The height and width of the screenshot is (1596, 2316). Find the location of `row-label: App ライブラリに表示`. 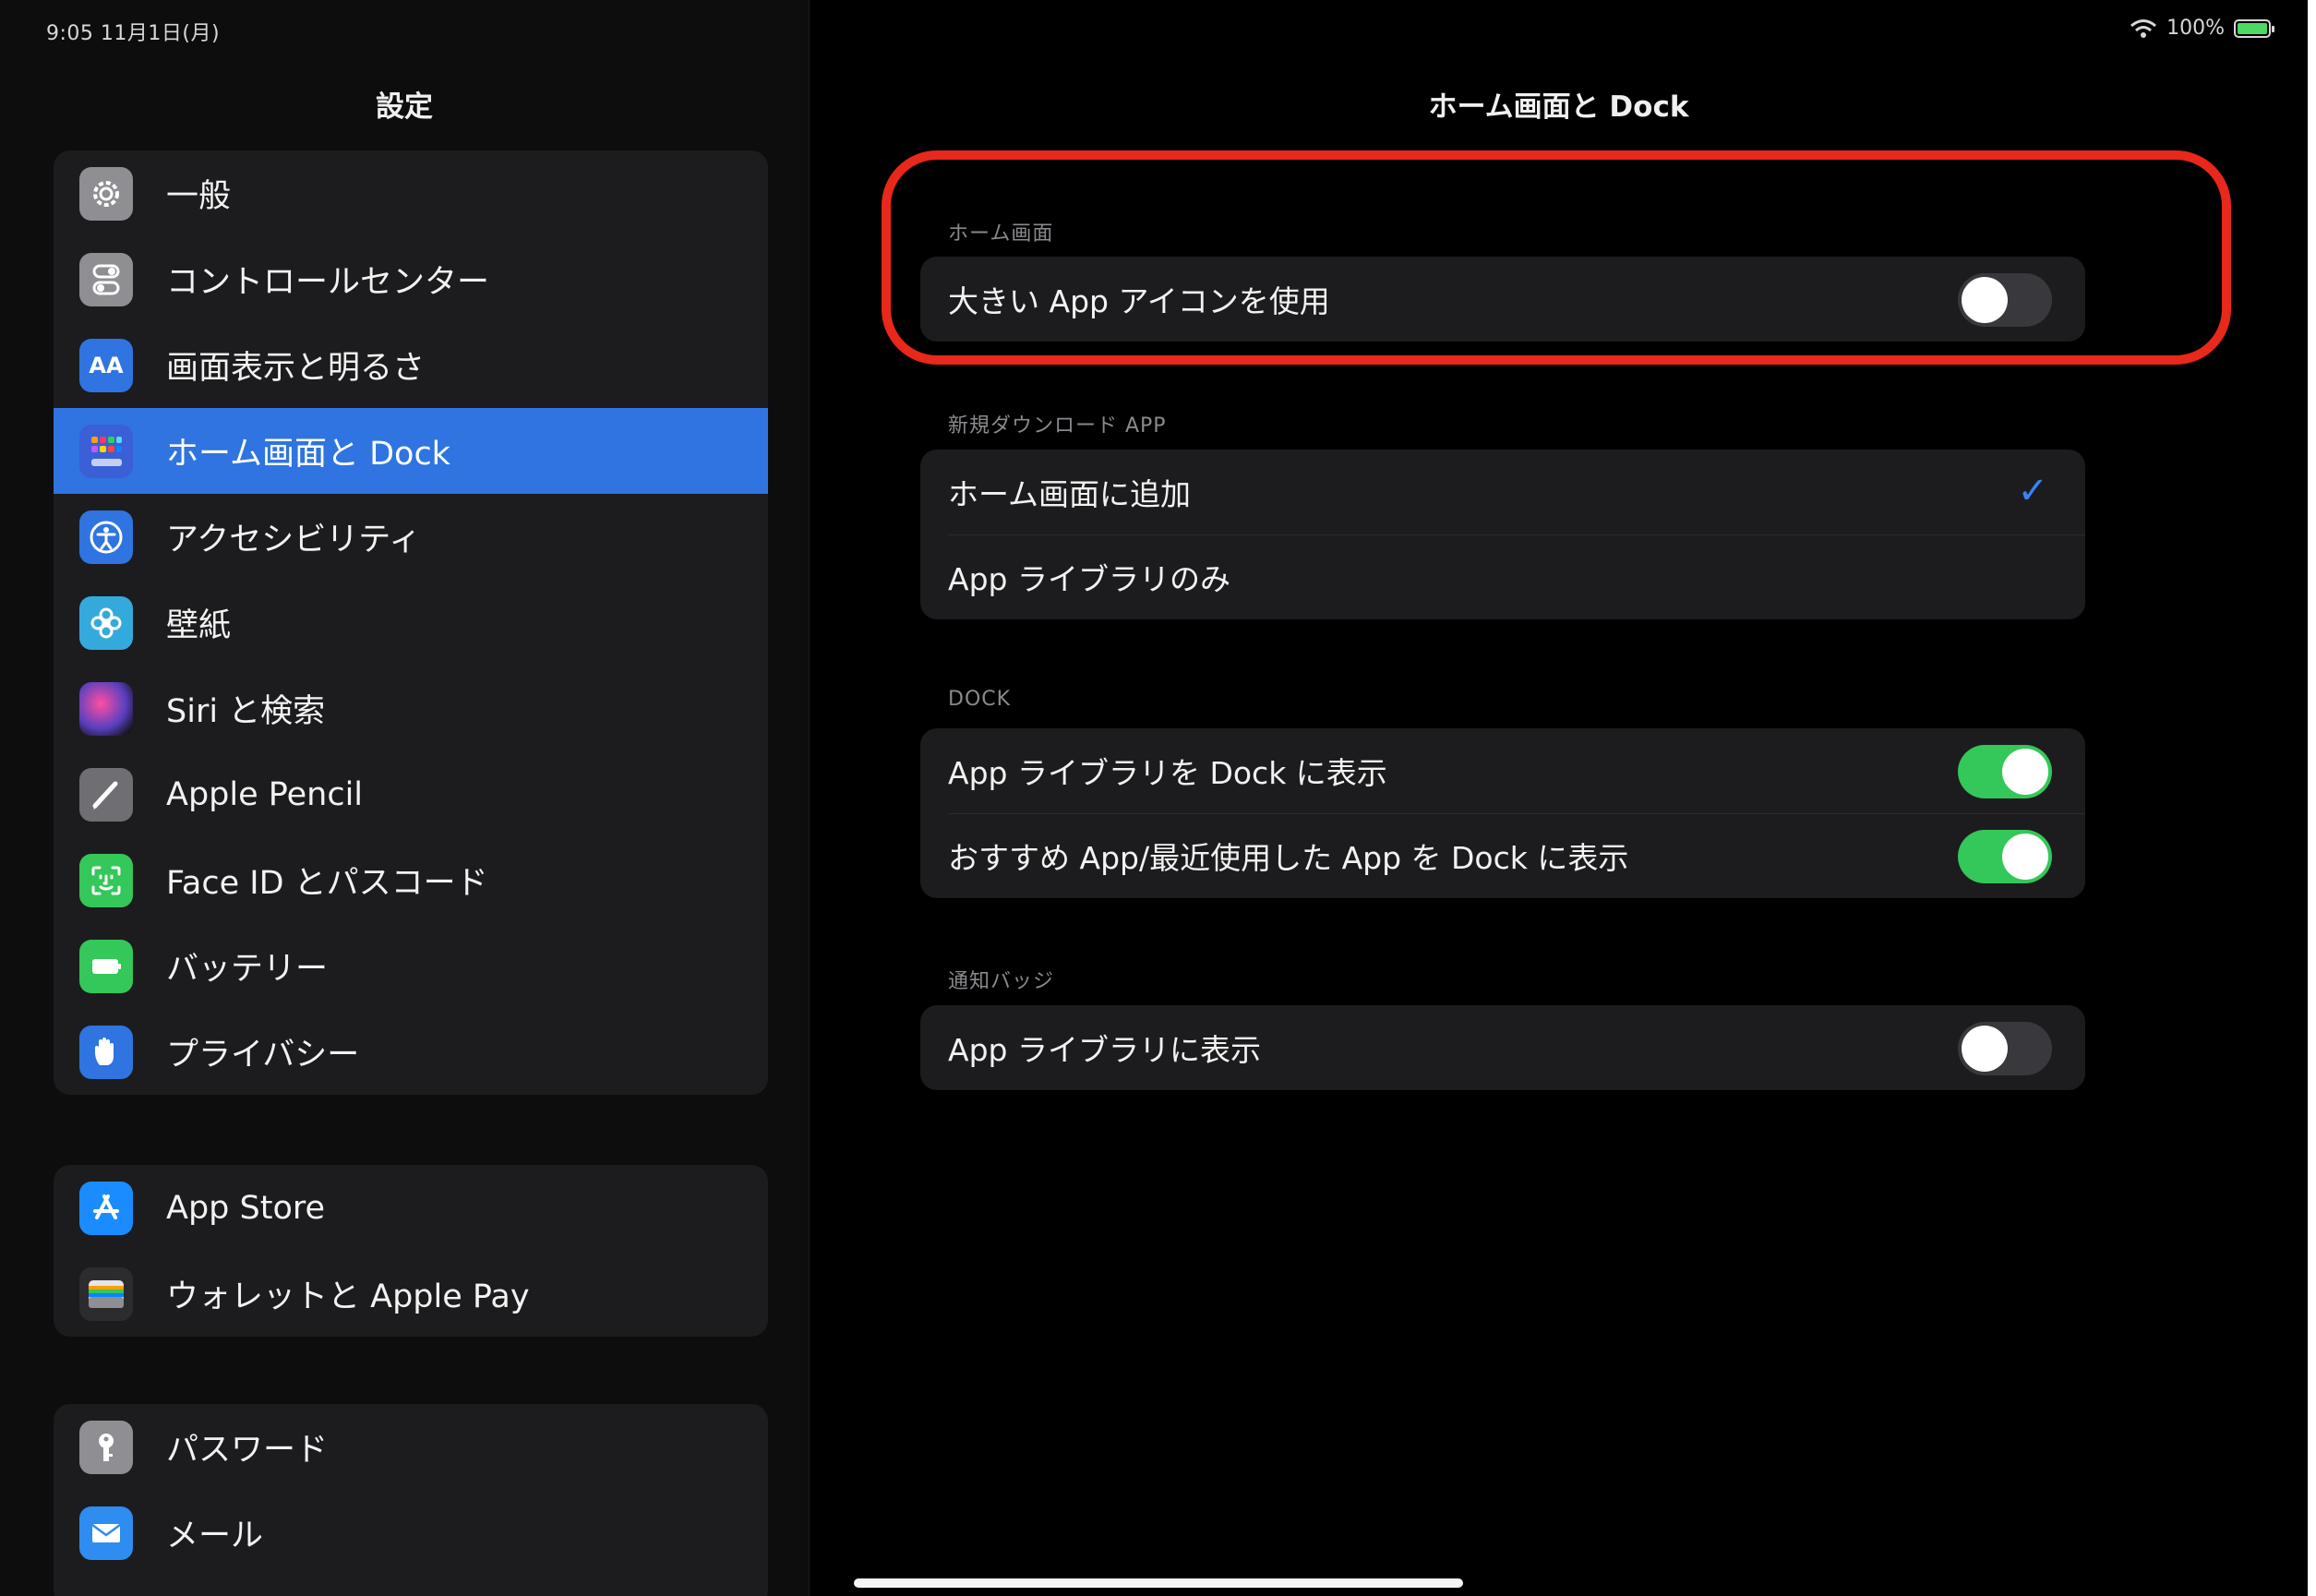

row-label: App ライブラリに表示 is located at coordinates (1104, 1050).